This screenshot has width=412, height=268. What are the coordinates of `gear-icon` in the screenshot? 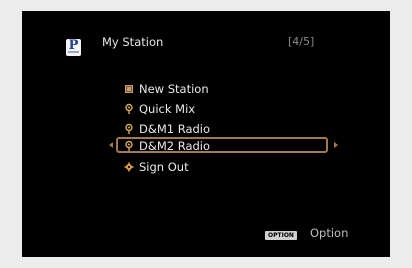 It's located at (129, 167).